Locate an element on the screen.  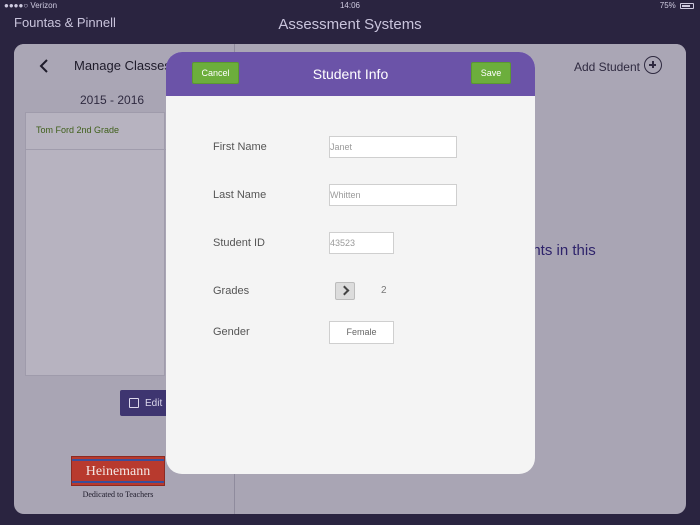
modal-header: Cancel Student Info Save is located at coordinates (350, 74).